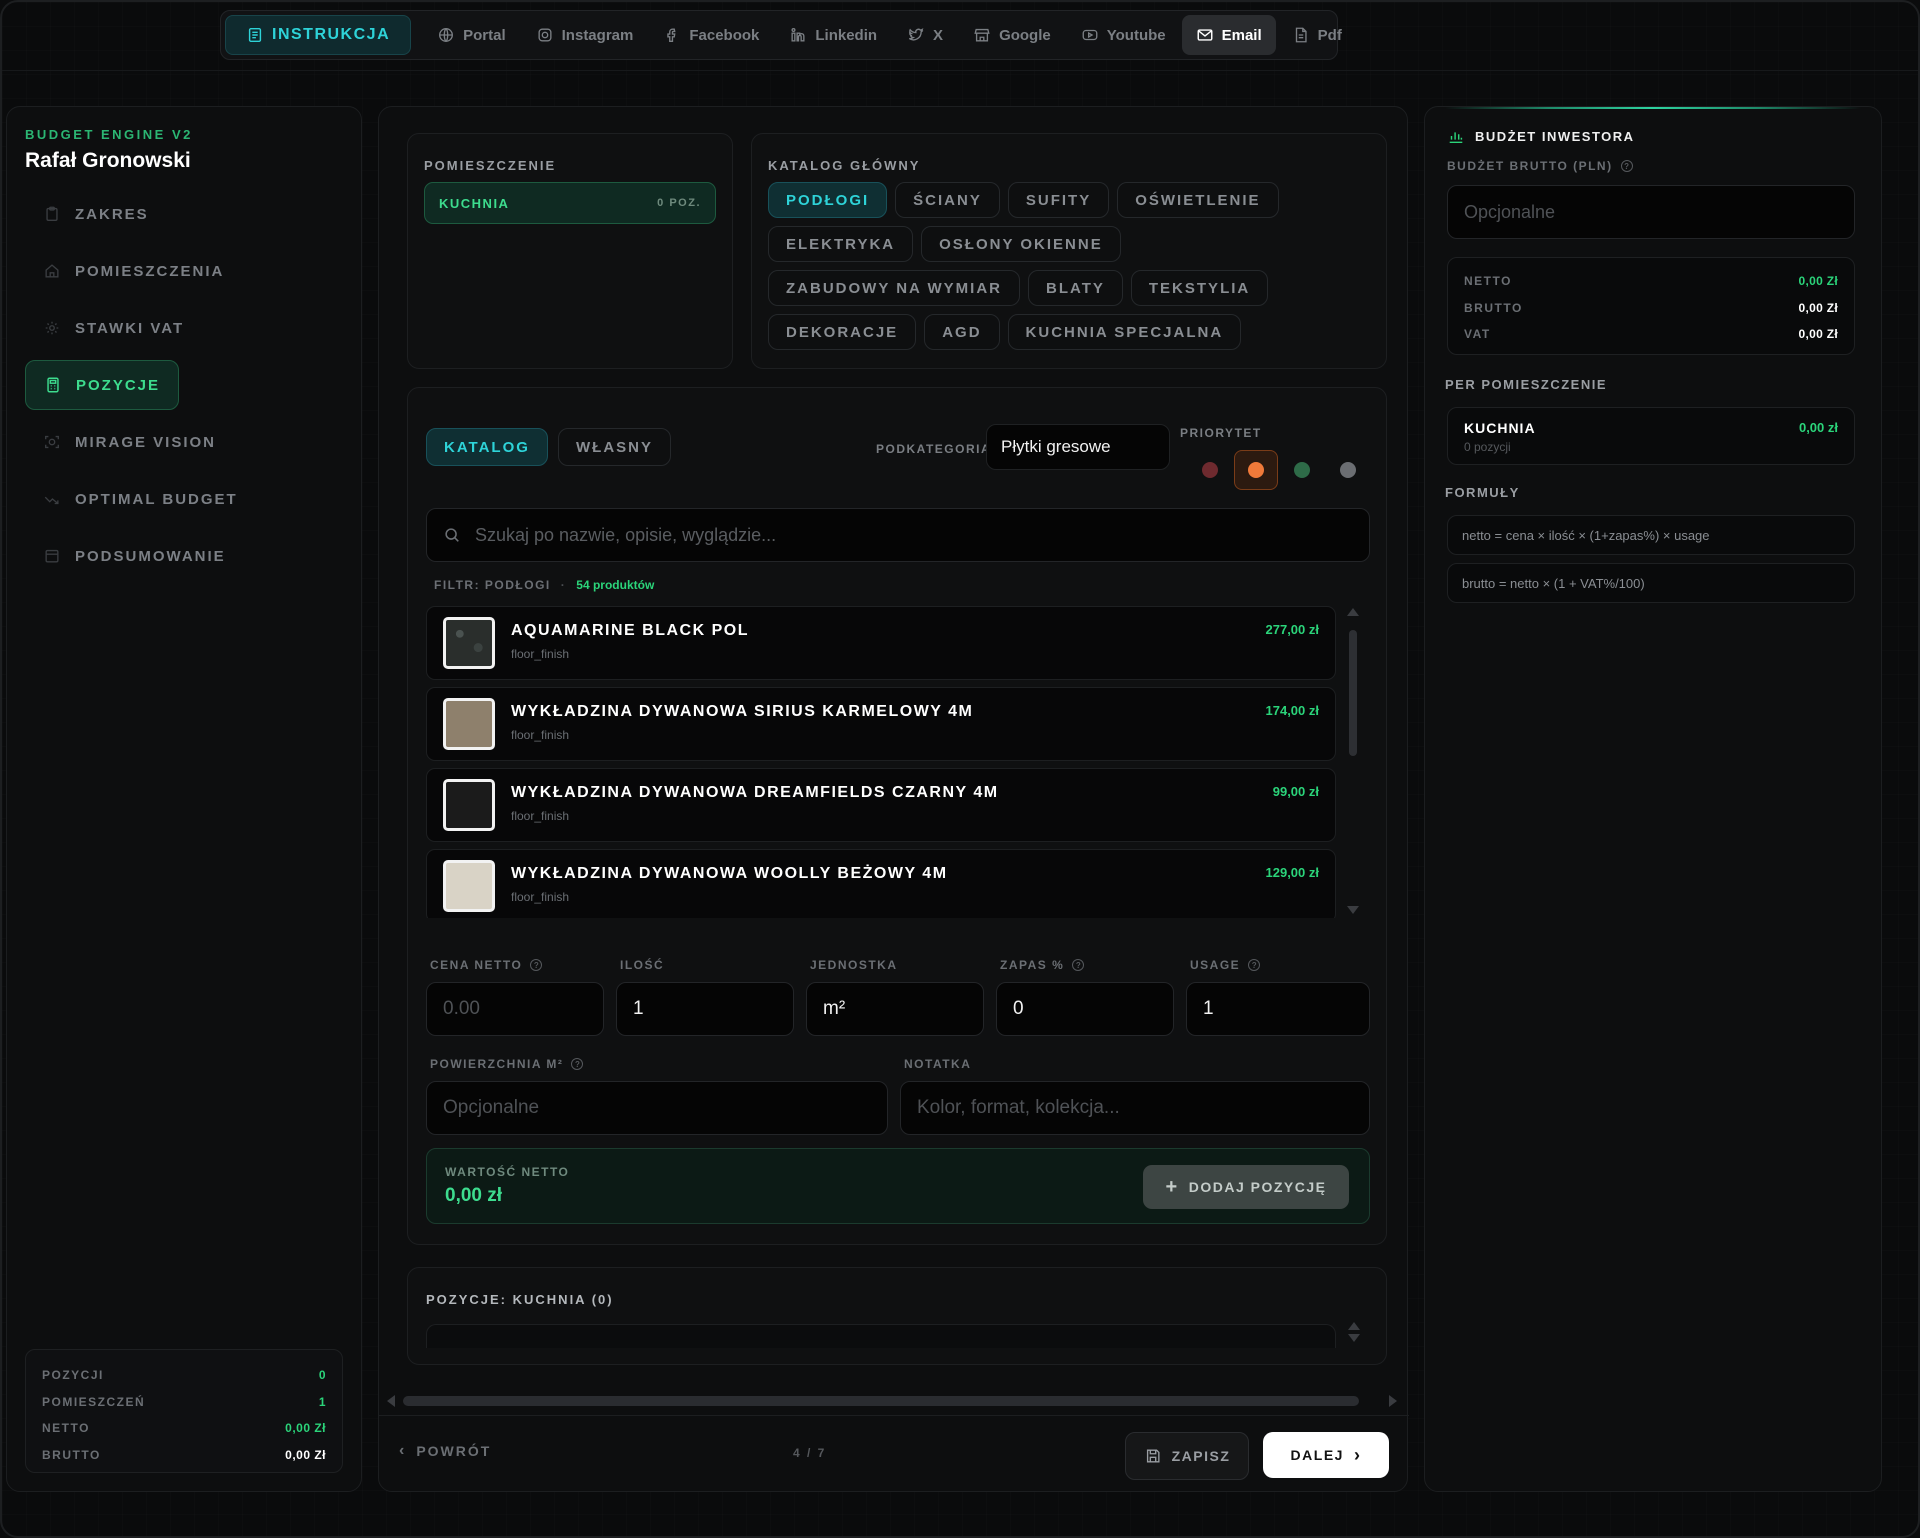 Image resolution: width=1920 pixels, height=1538 pixels. What do you see at coordinates (1201, 1456) in the screenshot?
I see `save-label: ZAPISZ` at bounding box center [1201, 1456].